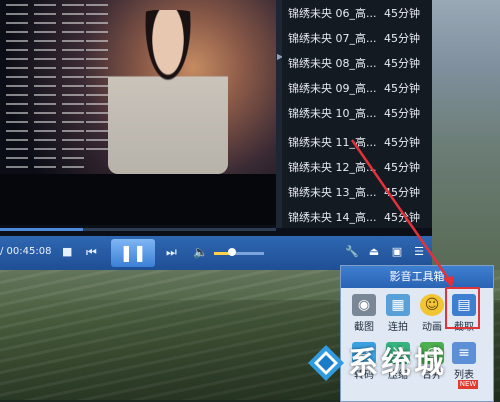 The image size is (500, 402). What do you see at coordinates (397, 388) in the screenshot?
I see `watermark-url: XITONGCHENG.COM` at bounding box center [397, 388].